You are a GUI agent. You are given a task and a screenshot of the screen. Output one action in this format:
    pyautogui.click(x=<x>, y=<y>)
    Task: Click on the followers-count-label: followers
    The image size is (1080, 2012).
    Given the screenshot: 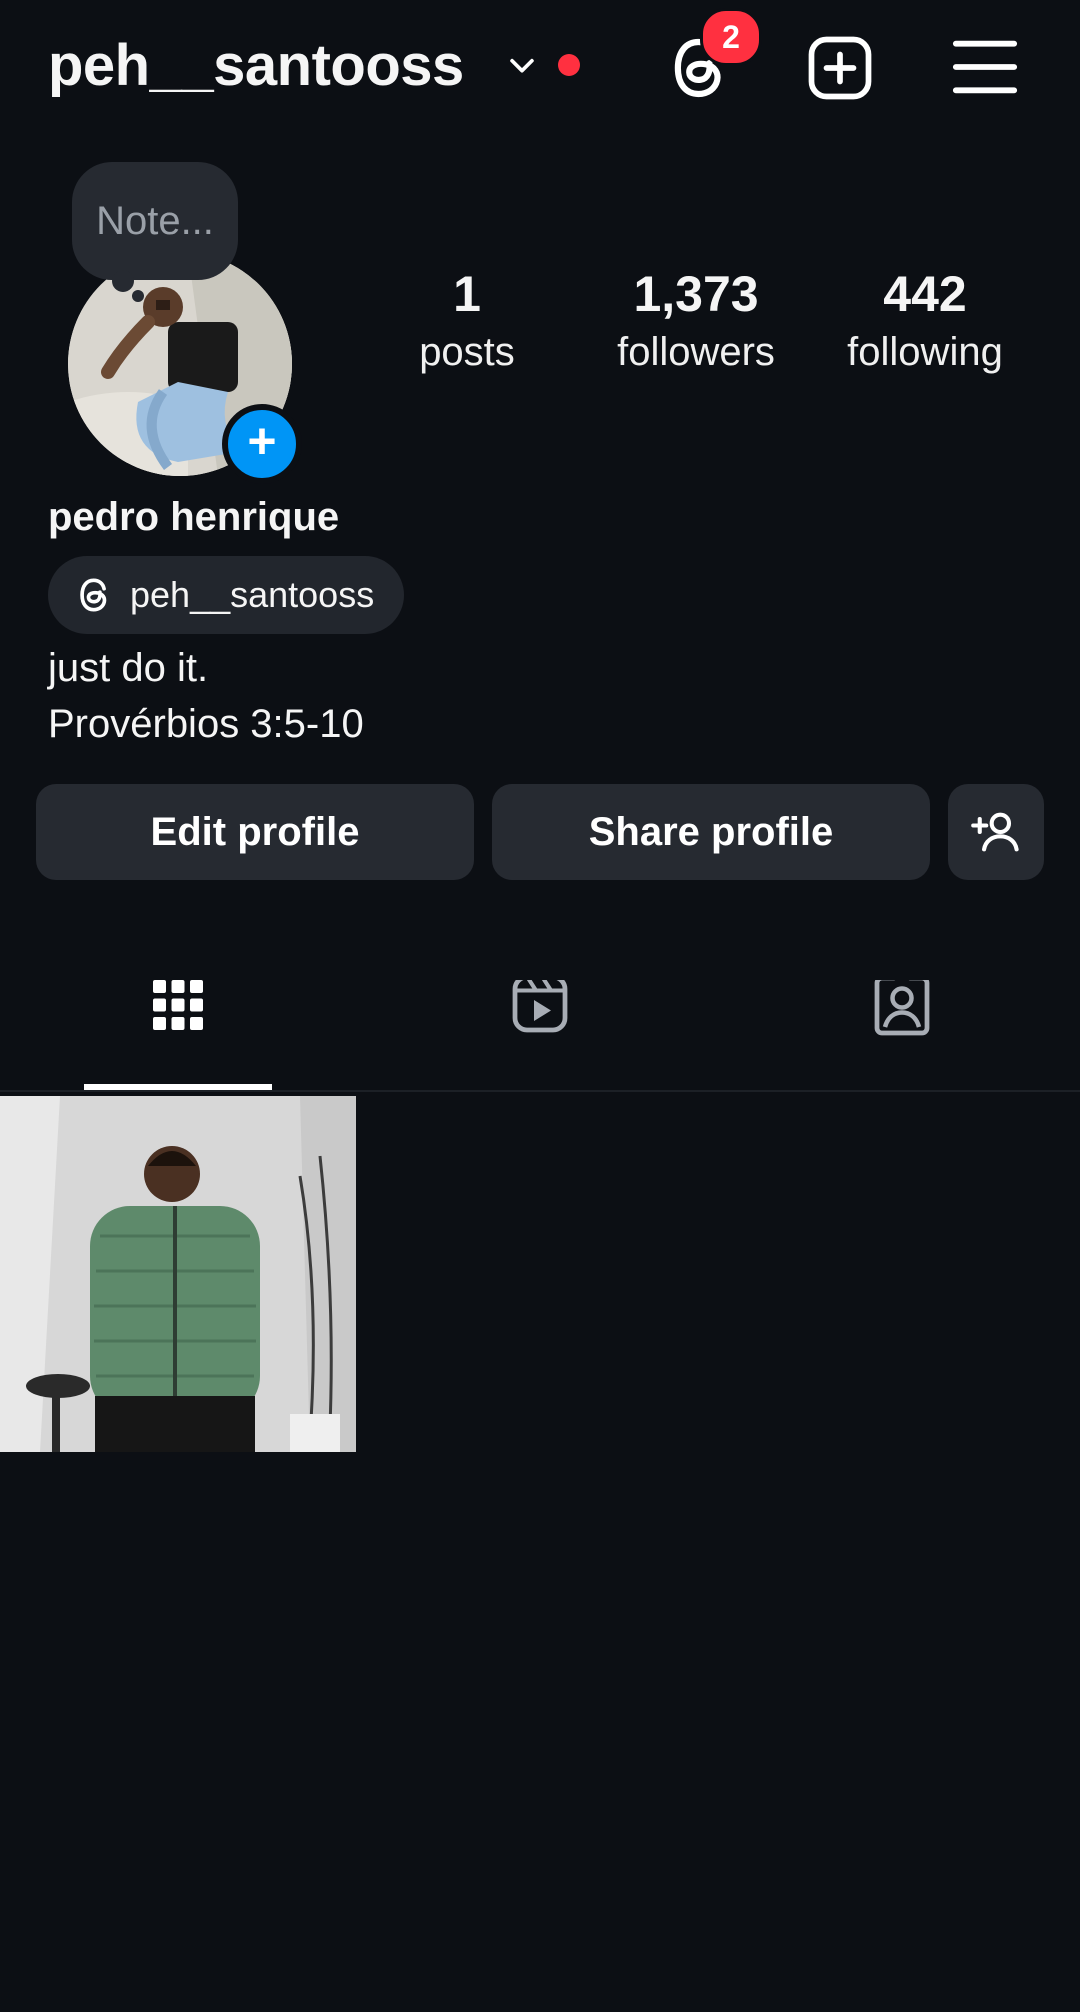 What is the action you would take?
    pyautogui.click(x=696, y=352)
    